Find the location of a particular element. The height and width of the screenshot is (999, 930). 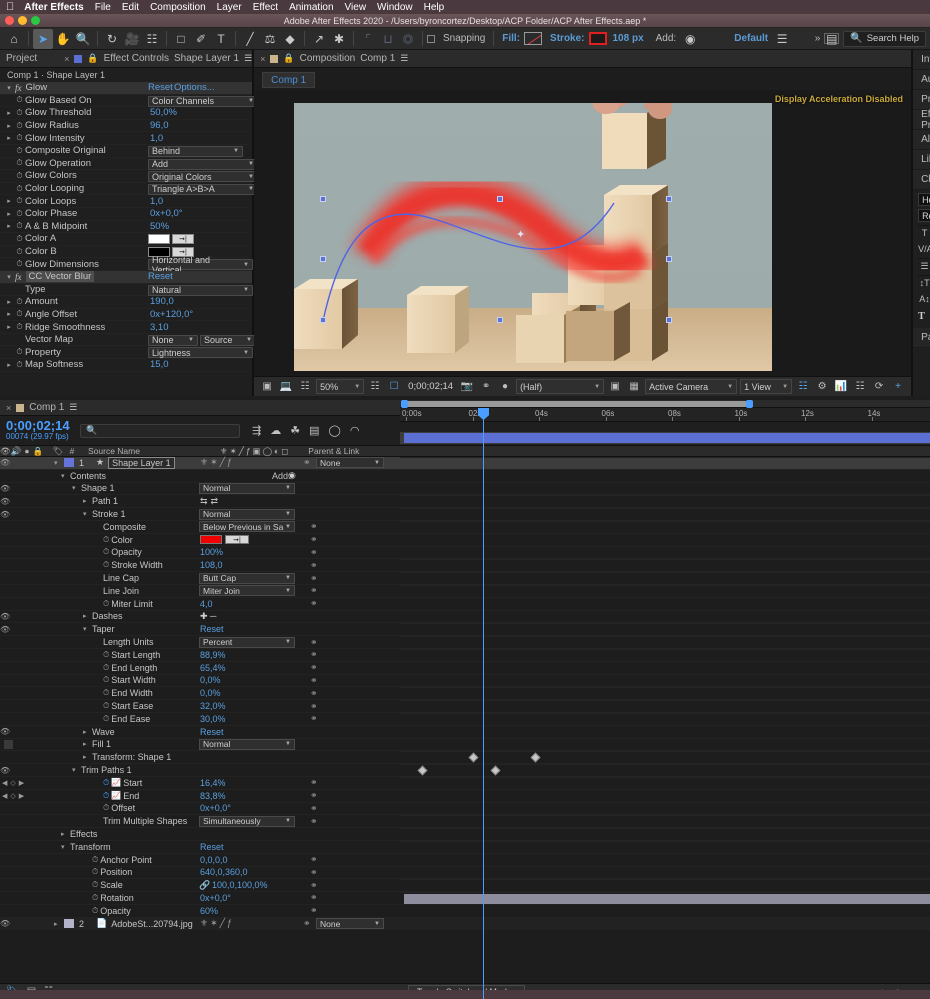

draft-3d-icon: ☁ is located at coordinates (275, 430).